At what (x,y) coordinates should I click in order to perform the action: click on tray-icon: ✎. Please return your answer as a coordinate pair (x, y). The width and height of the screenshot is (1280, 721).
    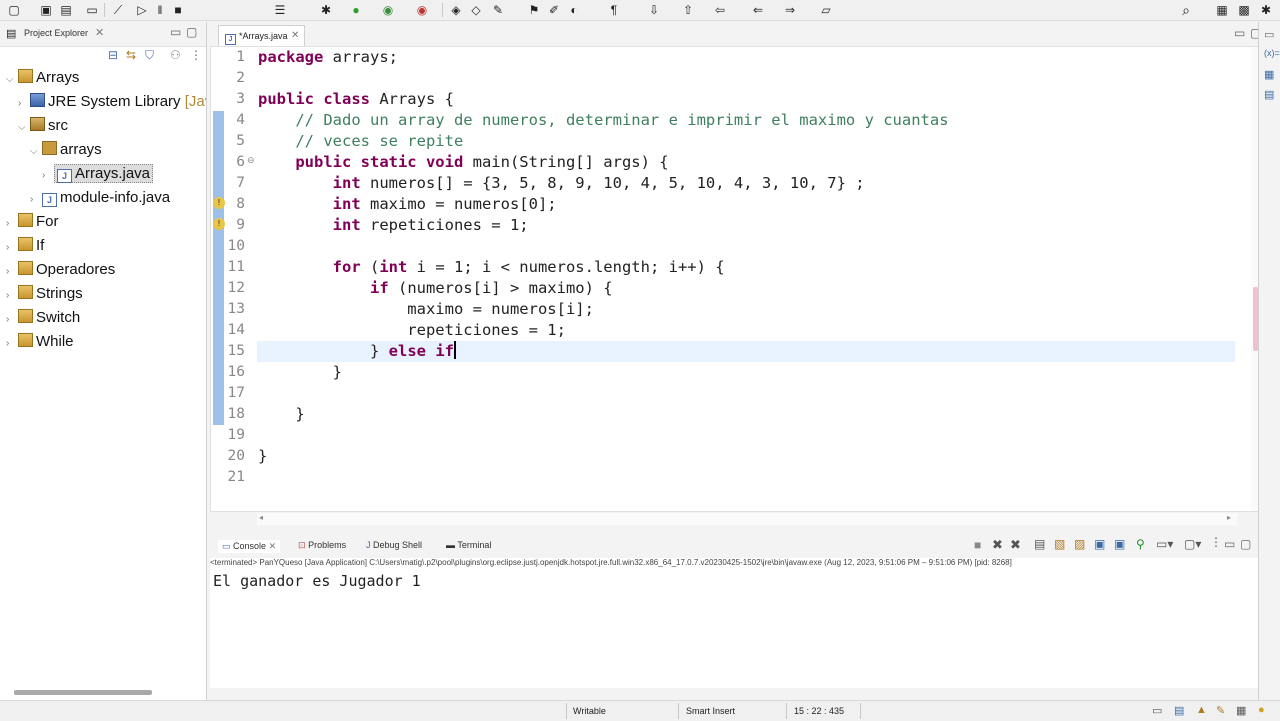
    Looking at the image, I should click on (1220, 710).